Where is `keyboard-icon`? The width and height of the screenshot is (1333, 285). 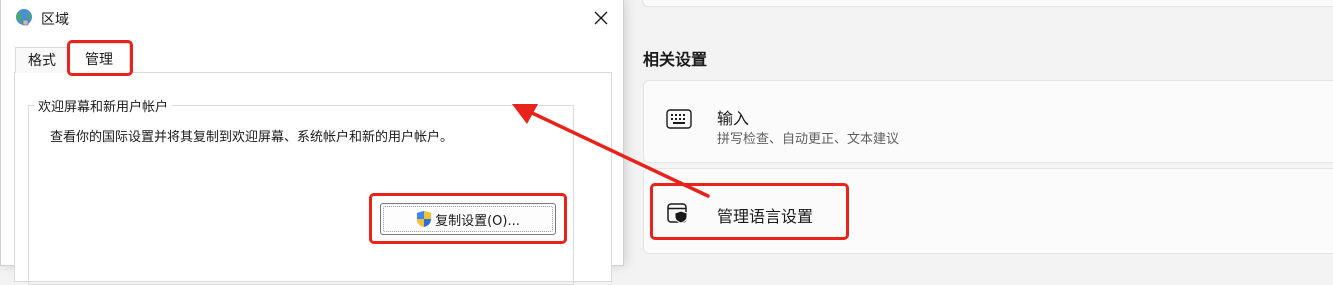
keyboard-icon is located at coordinates (679, 119).